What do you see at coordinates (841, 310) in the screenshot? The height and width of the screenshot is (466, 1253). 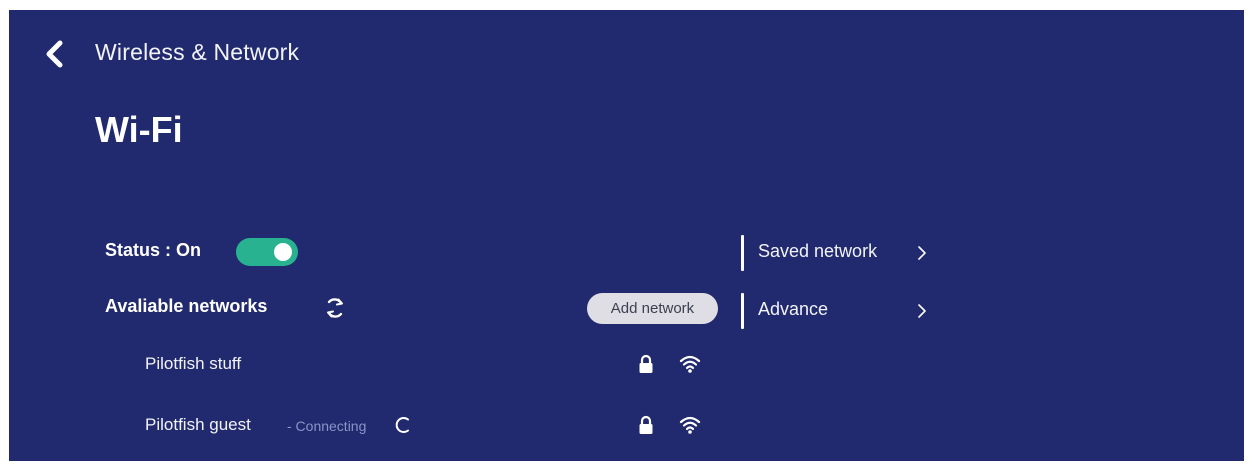 I see `advance-item: Advance` at bounding box center [841, 310].